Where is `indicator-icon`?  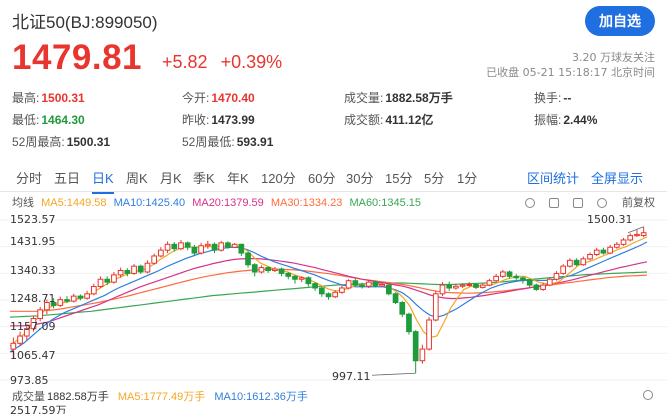
indicator-icon is located at coordinates (577, 203).